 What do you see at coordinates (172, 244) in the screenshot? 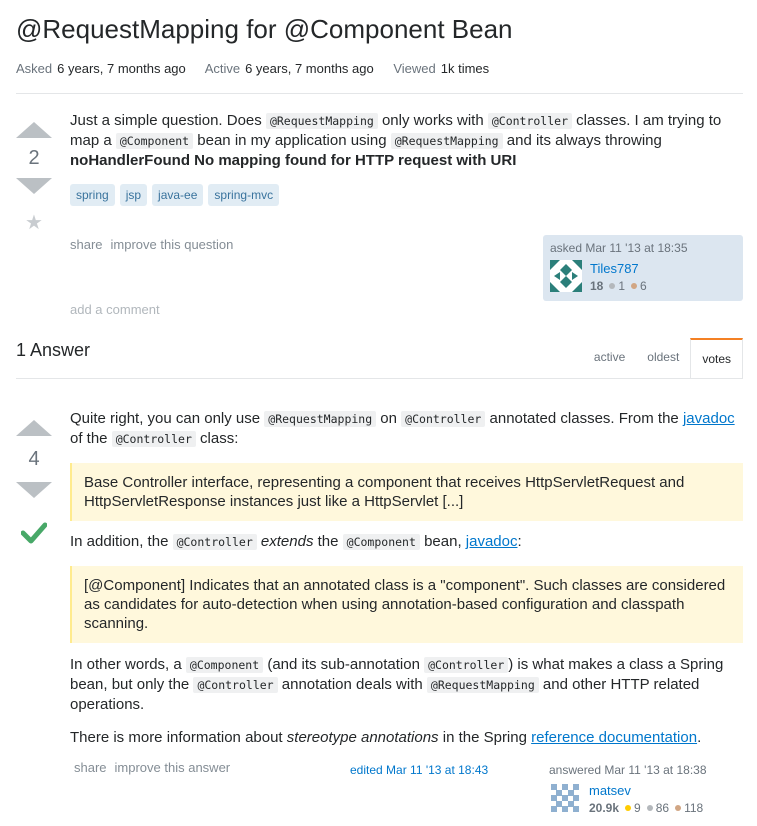
I see `improve-question-link: improve this question` at bounding box center [172, 244].